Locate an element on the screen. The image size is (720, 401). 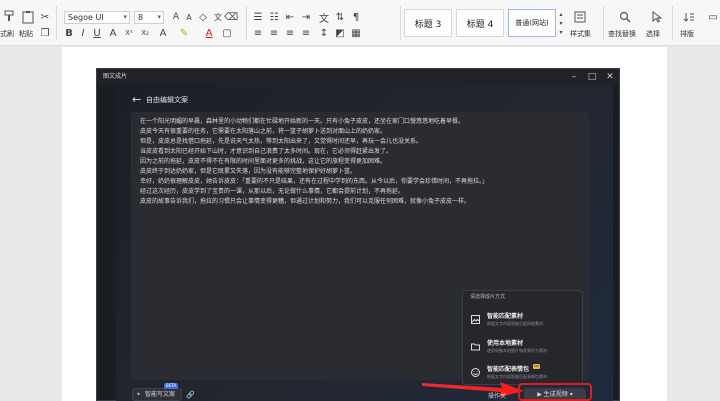
layout-icon is located at coordinates (689, 17).